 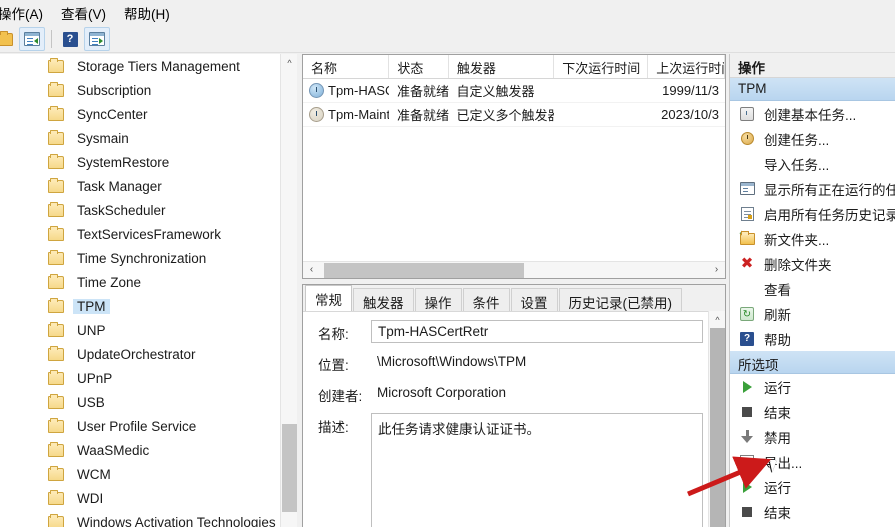 I want to click on tree-item: WDI, so click(x=136, y=498).